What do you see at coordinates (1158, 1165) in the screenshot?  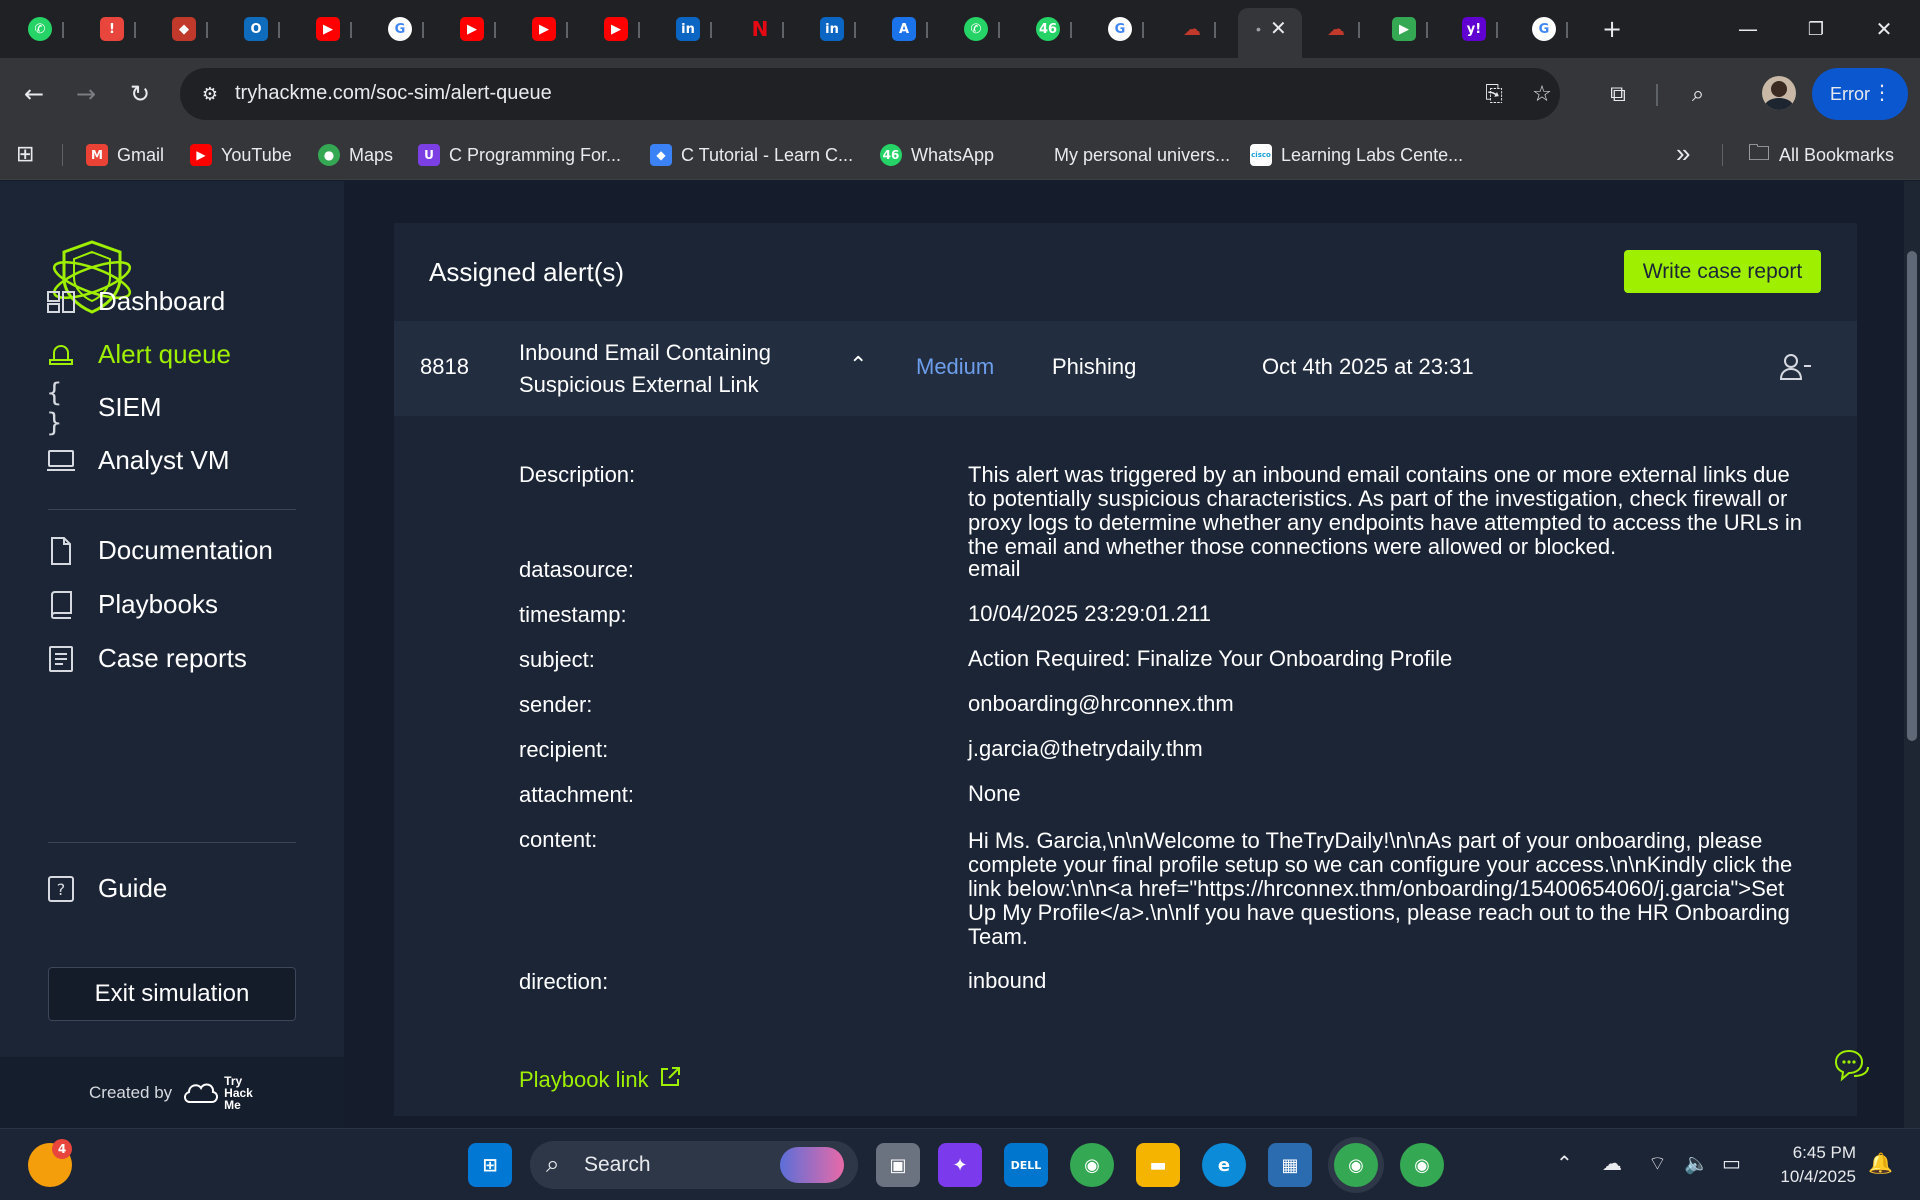 I see `file-explorer-icon: ▬` at bounding box center [1158, 1165].